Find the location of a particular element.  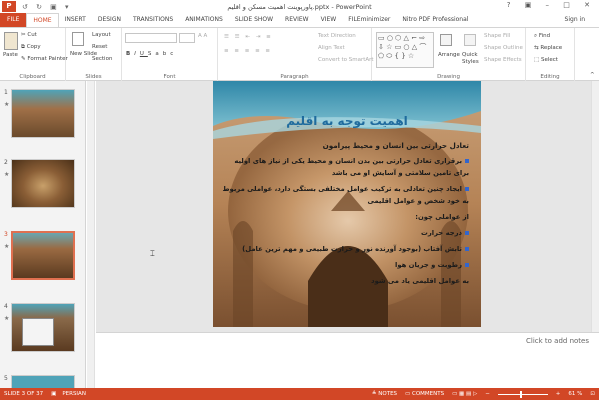

tab-view: VIEW is located at coordinates (329, 20).